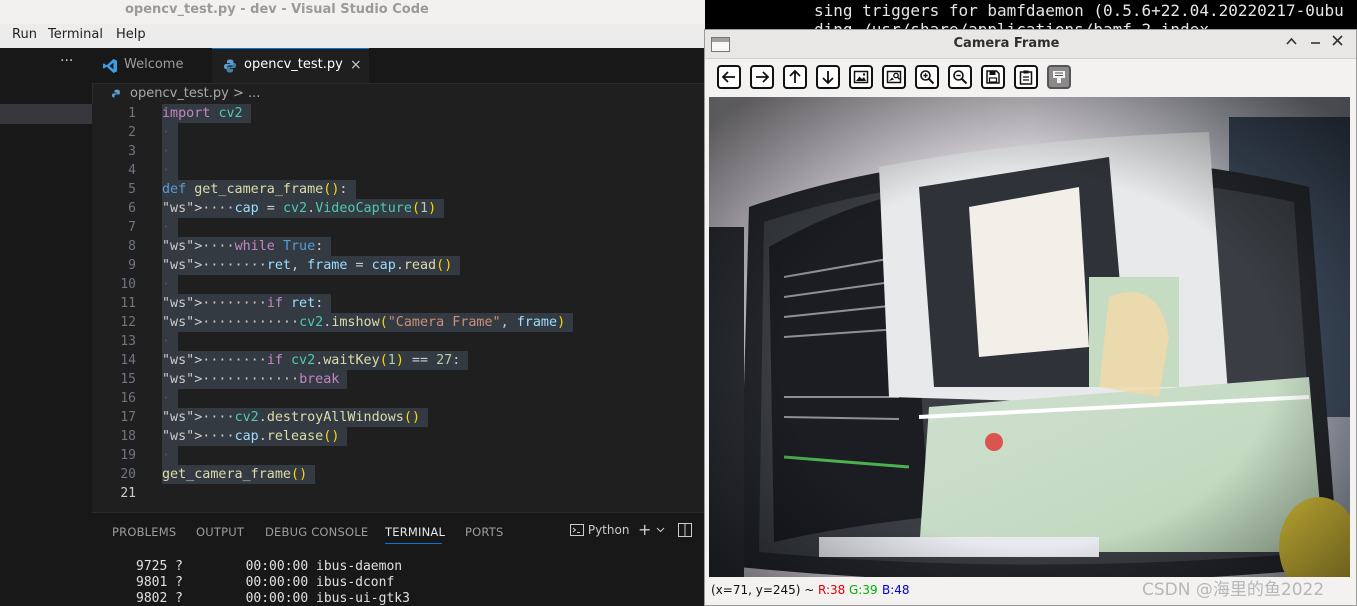 The width and height of the screenshot is (1357, 606). I want to click on camera-toolbar, so click(1030, 78).